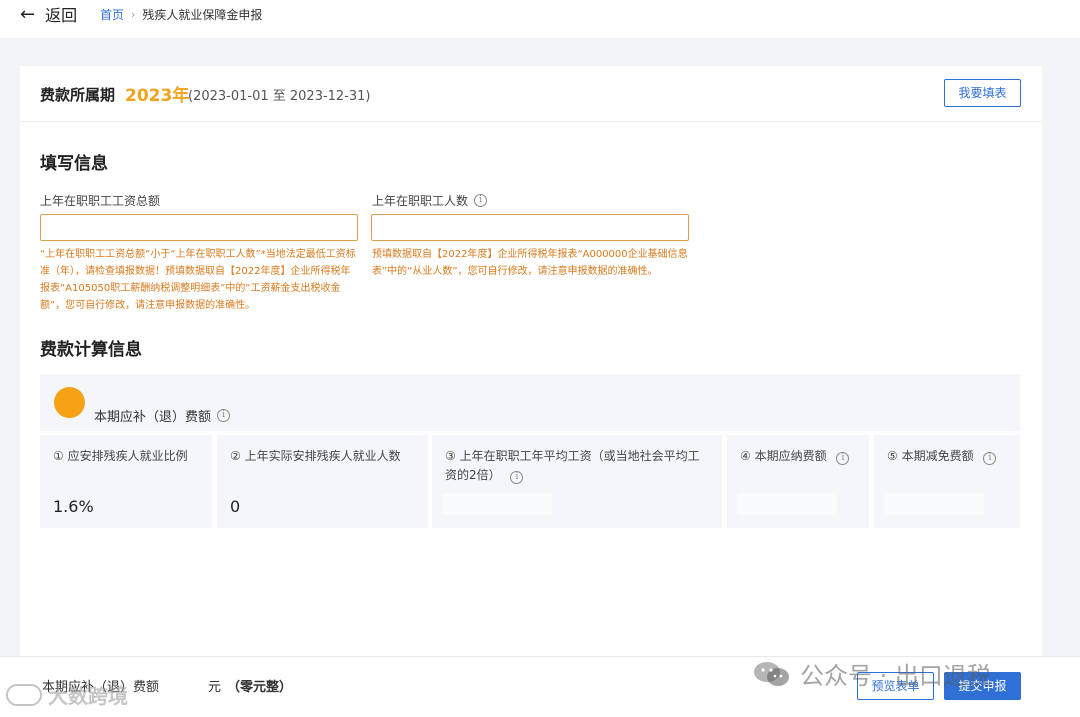 The image size is (1080, 717). What do you see at coordinates (120, 456) in the screenshot?
I see `cell-label: ① 应安排残疾人就业比例` at bounding box center [120, 456].